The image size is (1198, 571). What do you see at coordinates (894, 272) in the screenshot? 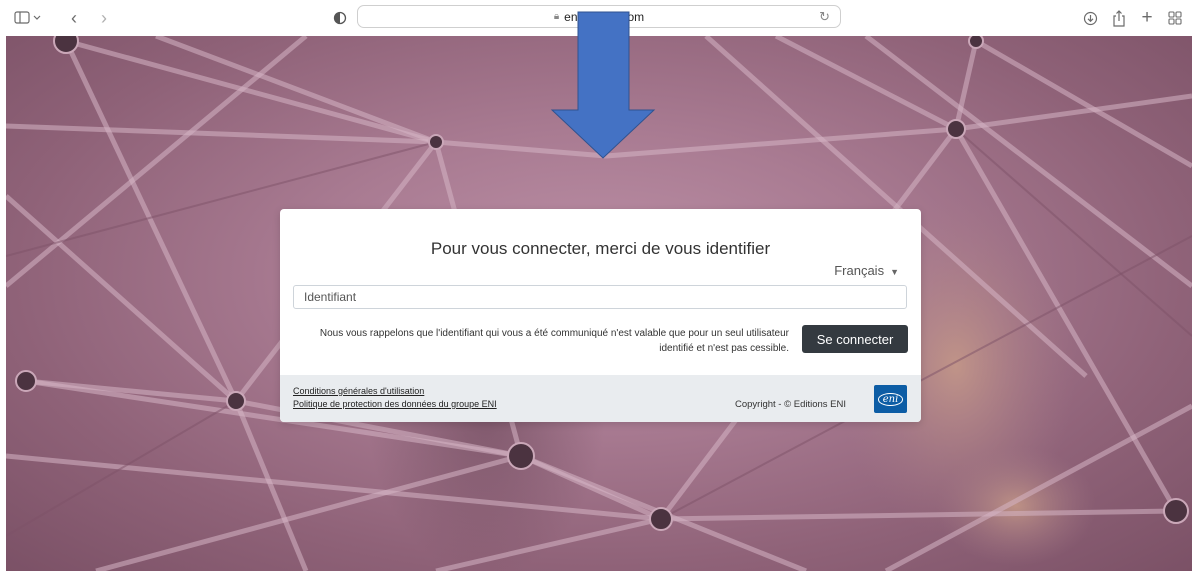
I see `caret-down-icon: ▼` at bounding box center [894, 272].